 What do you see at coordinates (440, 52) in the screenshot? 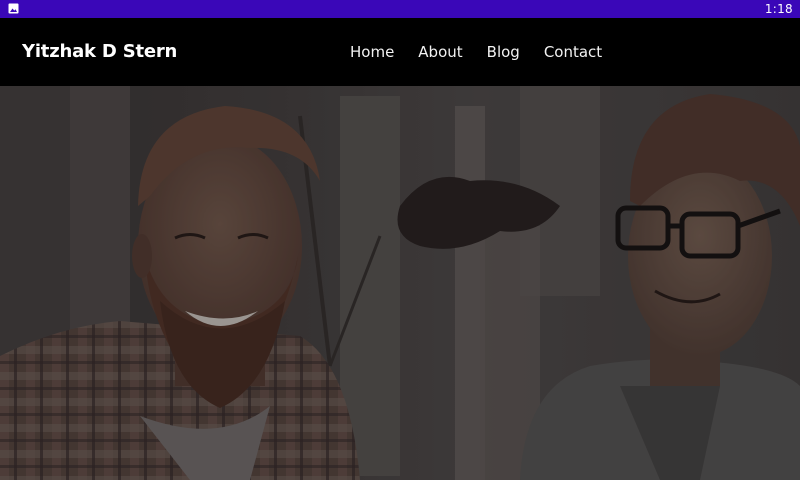
I see `nav-link-about: About` at bounding box center [440, 52].